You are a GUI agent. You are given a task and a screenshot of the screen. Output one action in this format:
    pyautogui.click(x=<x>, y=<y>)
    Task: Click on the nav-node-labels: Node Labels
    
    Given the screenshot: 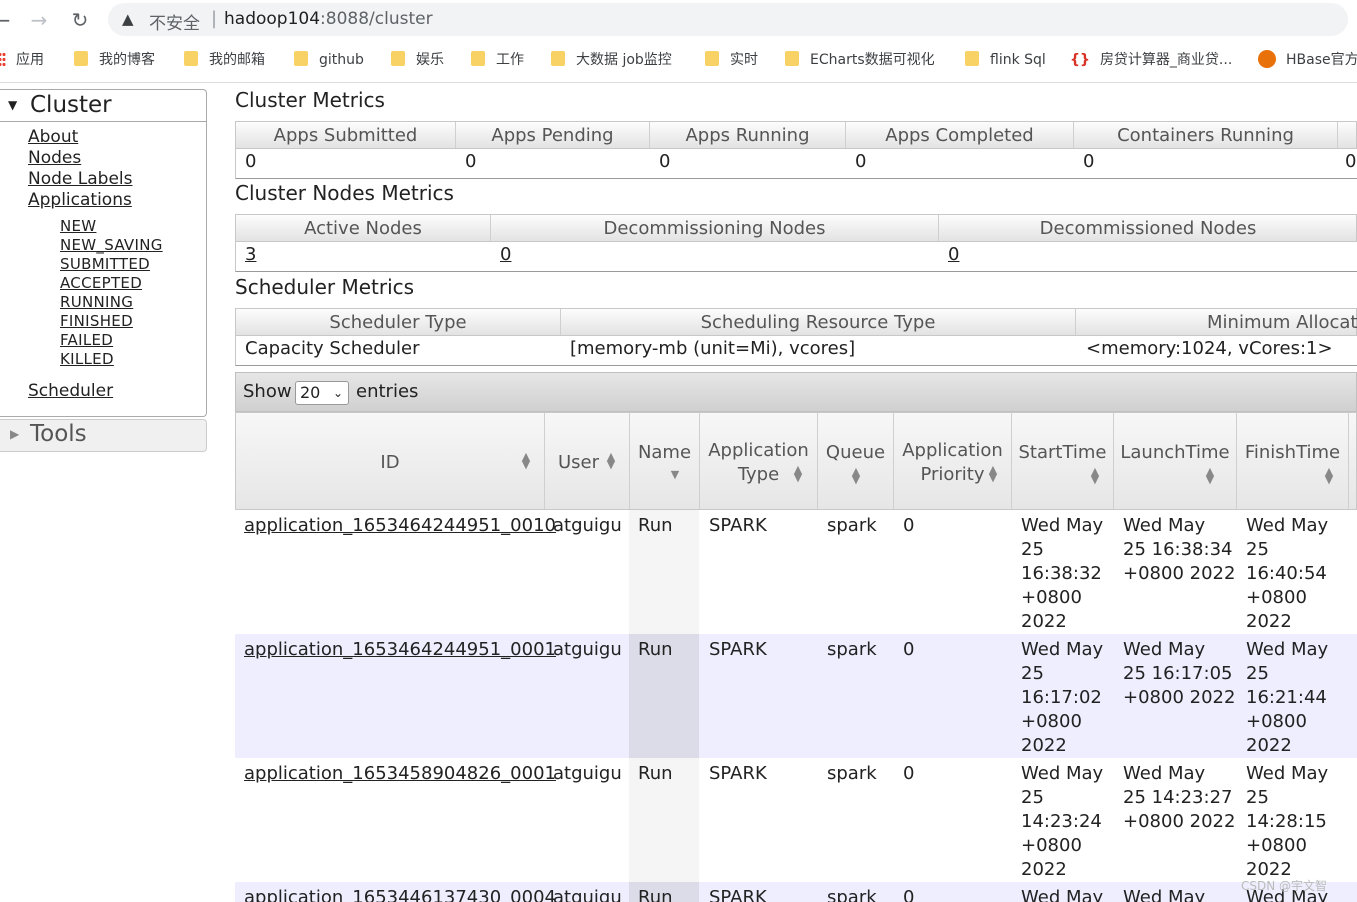 What is the action you would take?
    pyautogui.click(x=80, y=179)
    